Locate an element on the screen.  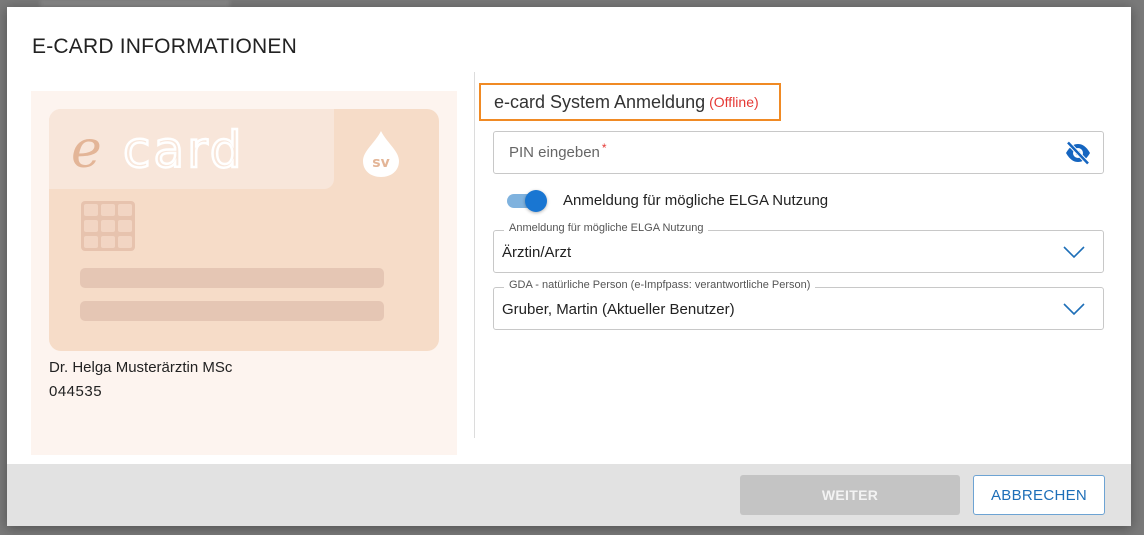
person-select-value: Gruber, Martin (Aktueller Benutzer) is located at coordinates (618, 309).